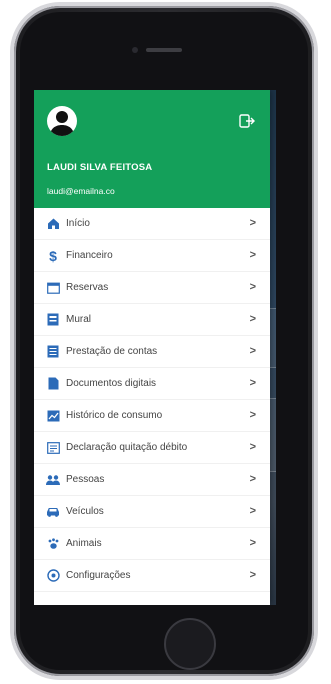 The height and width of the screenshot is (684, 331). What do you see at coordinates (152, 576) in the screenshot?
I see `menu-item-configuracoes: Configurações >` at bounding box center [152, 576].